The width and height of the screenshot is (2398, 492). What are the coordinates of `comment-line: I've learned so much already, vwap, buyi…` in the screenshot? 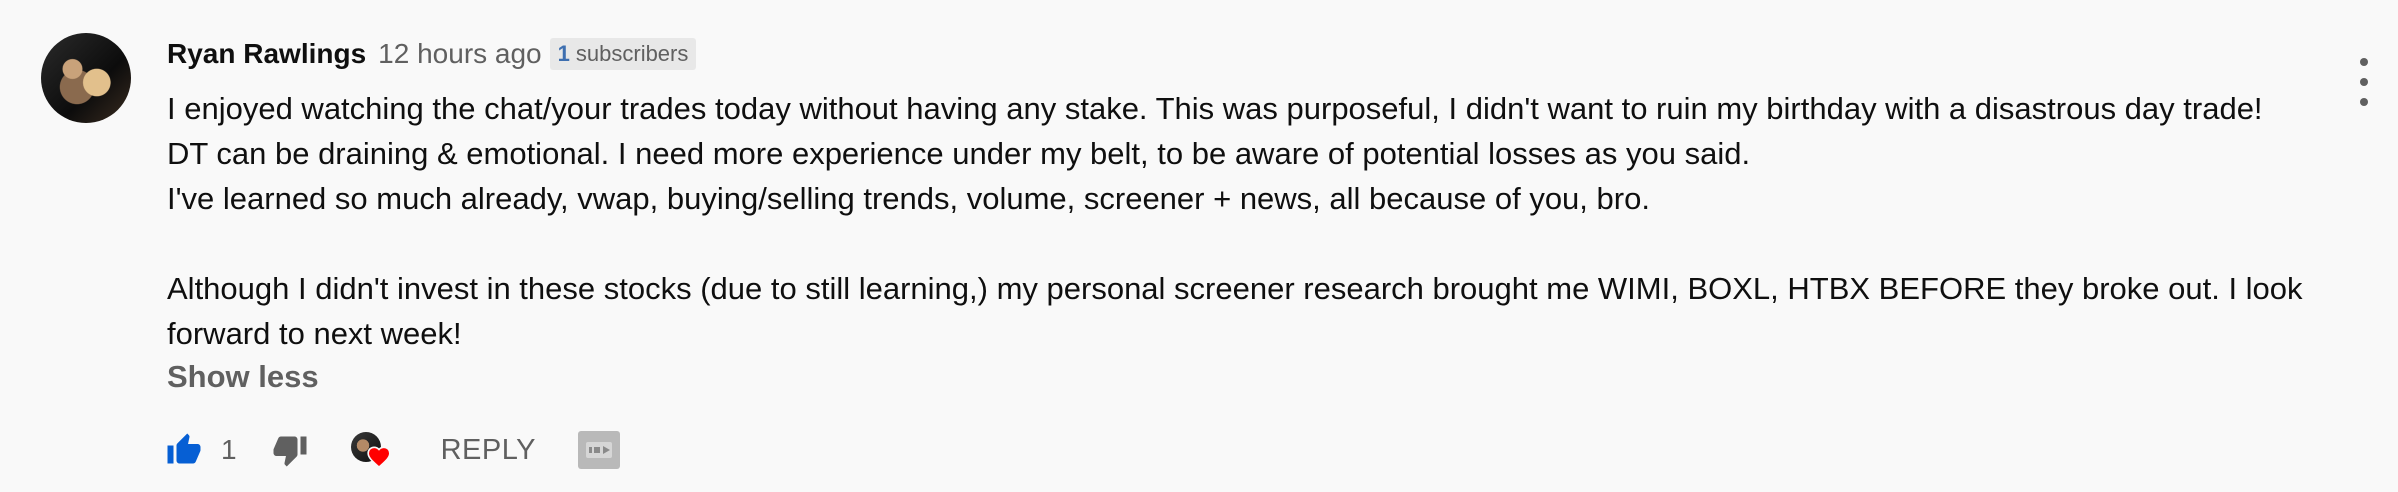 It's located at (908, 198).